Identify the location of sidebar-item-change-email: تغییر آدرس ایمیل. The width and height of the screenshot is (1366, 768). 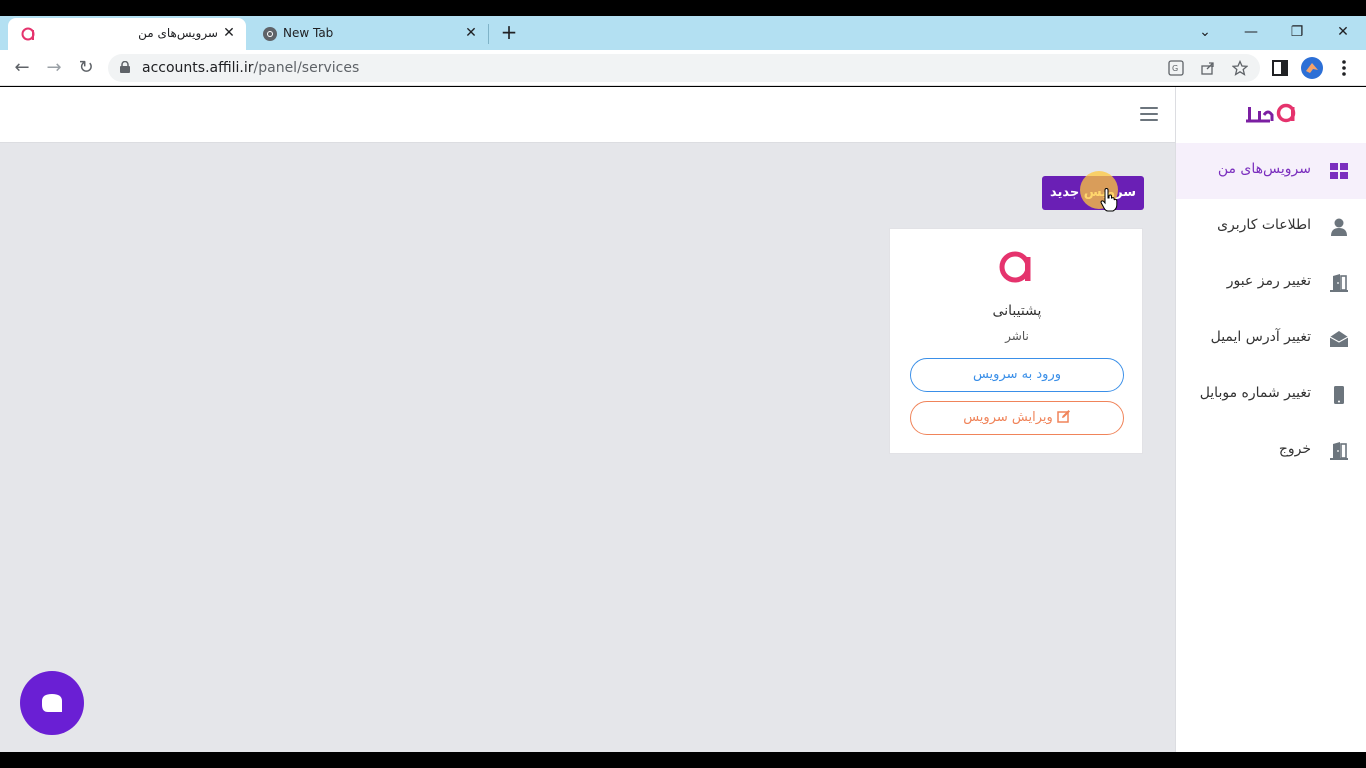
(1271, 339).